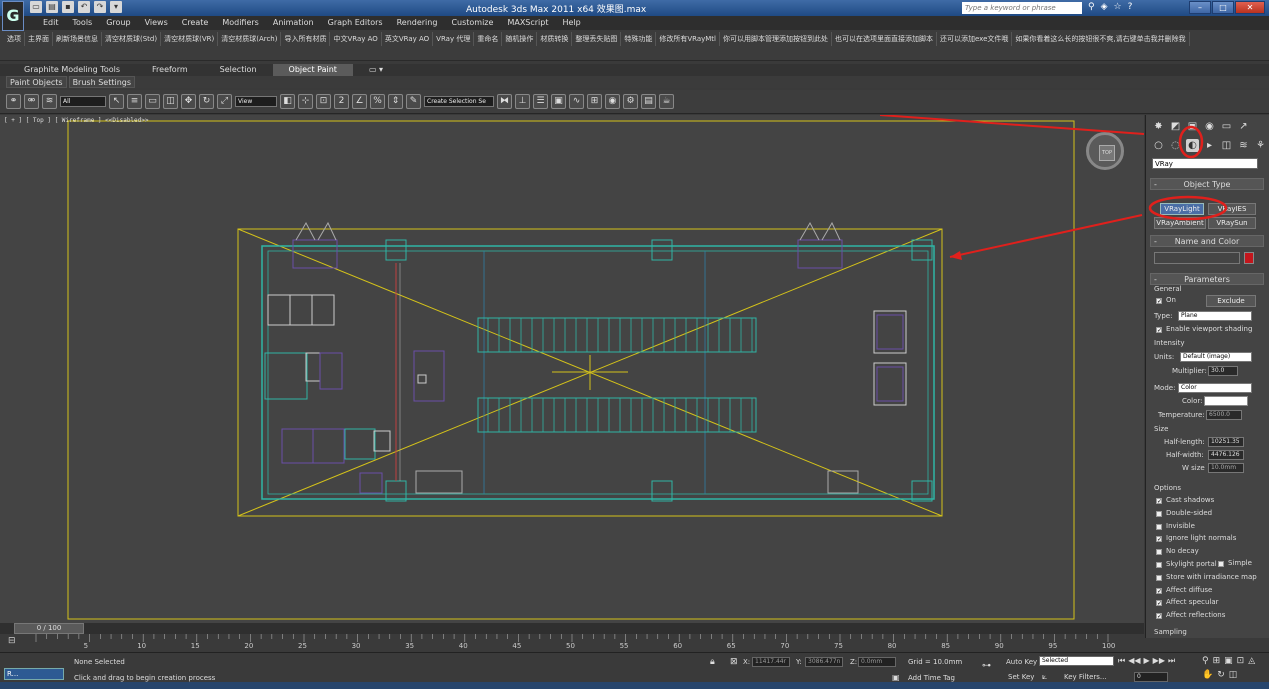 Image resolution: width=1269 pixels, height=689 pixels. Describe the element at coordinates (118, 23) in the screenshot. I see `menu-group: Group` at that location.